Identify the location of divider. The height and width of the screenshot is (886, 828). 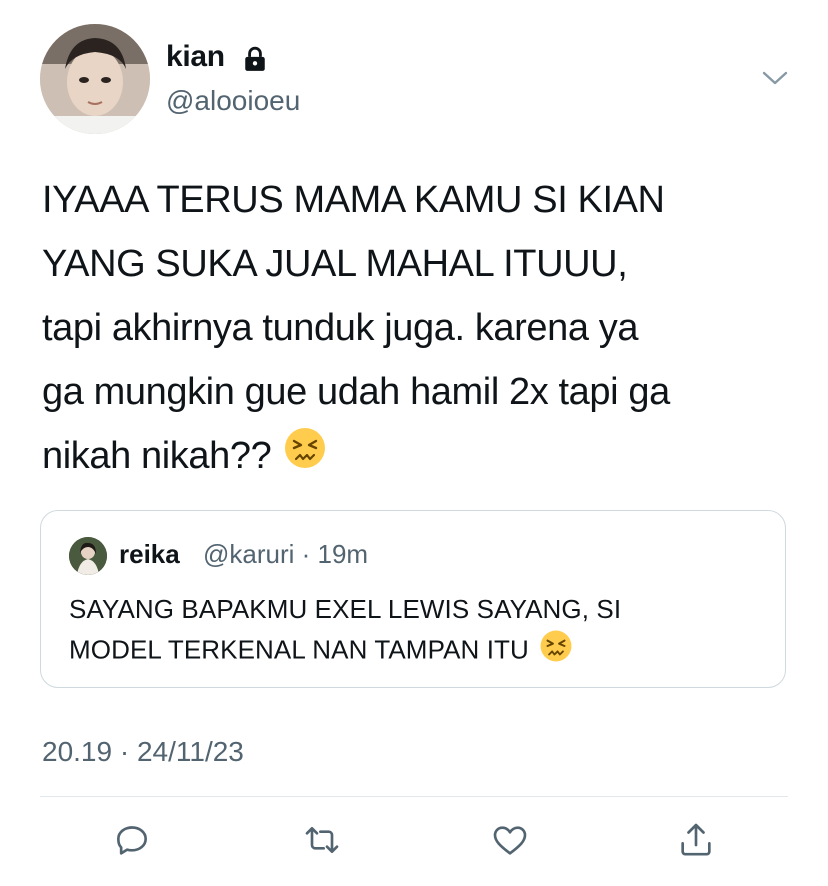
(414, 796).